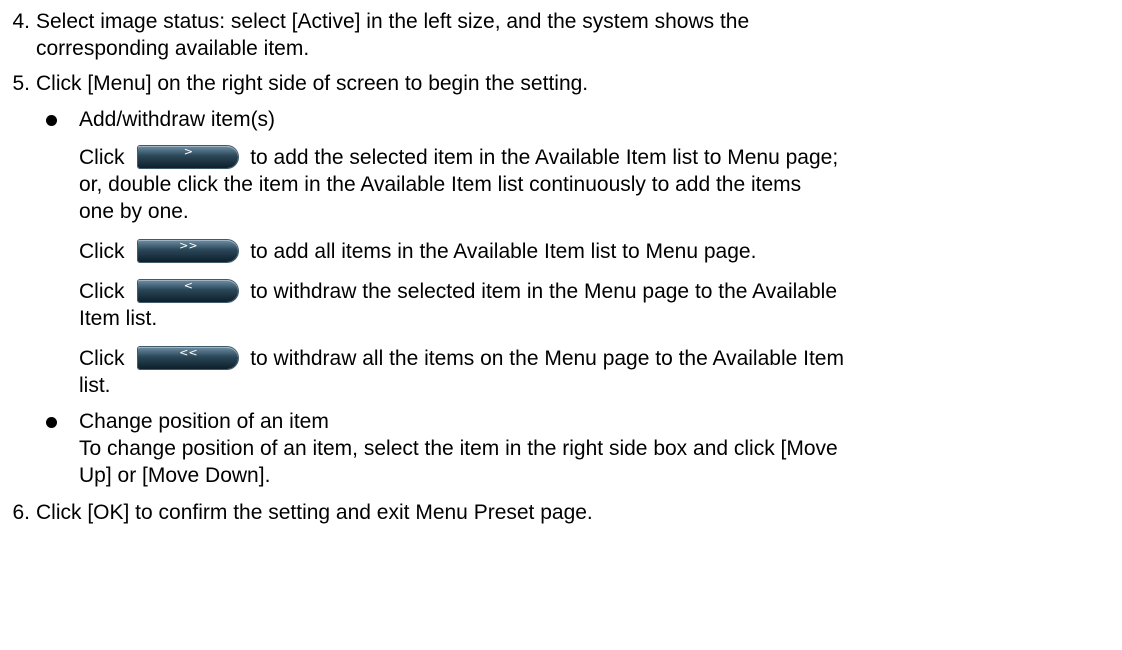 The height and width of the screenshot is (650, 1122). I want to click on step-number: 6., so click(21, 512).